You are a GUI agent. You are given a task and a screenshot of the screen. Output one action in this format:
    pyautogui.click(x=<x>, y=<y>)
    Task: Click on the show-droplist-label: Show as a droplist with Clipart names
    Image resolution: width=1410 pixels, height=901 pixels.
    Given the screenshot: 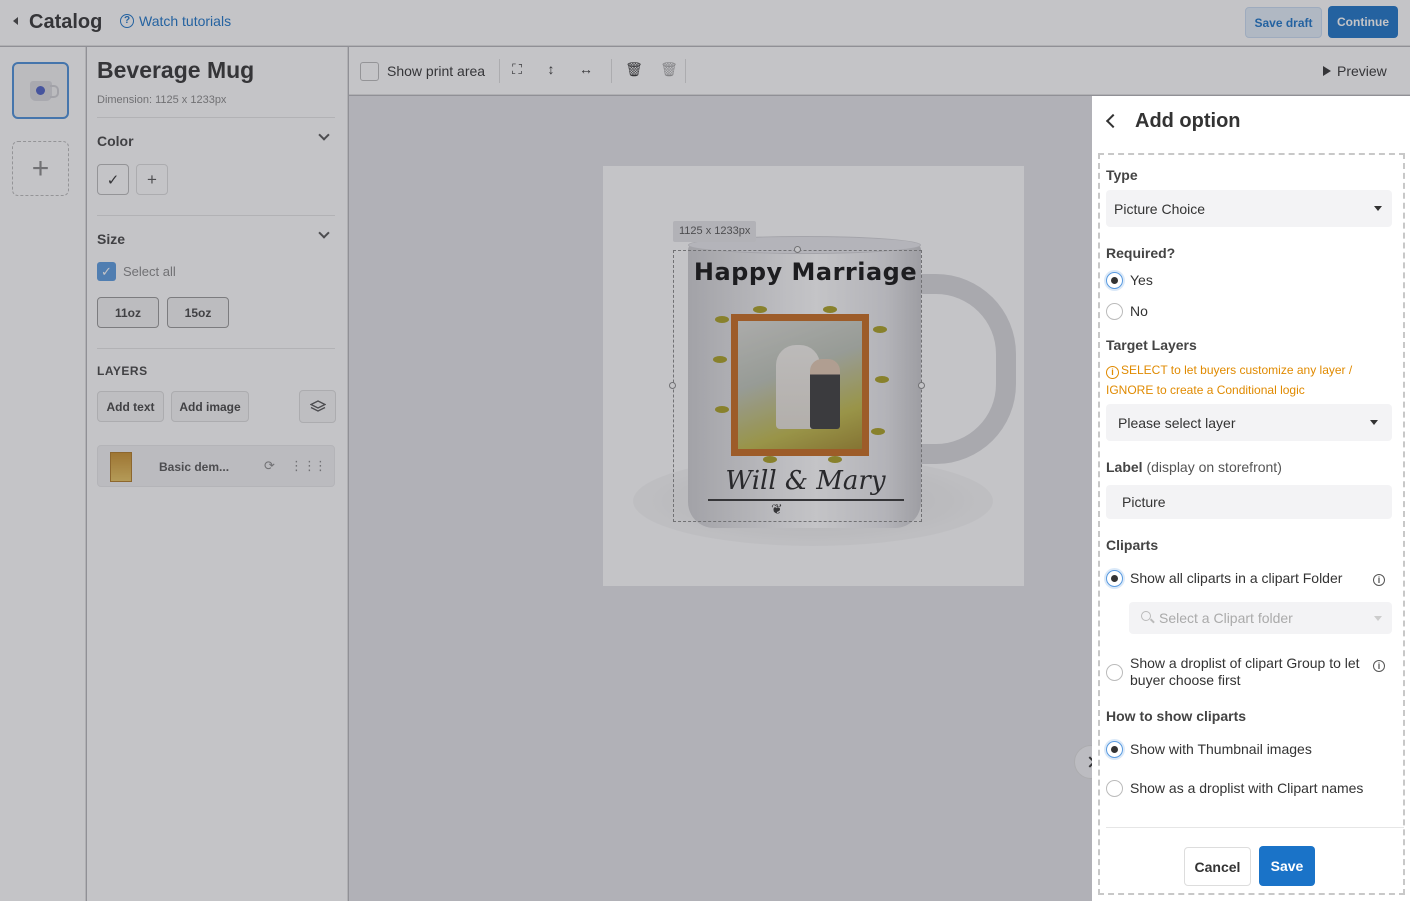 What is the action you would take?
    pyautogui.click(x=1247, y=788)
    